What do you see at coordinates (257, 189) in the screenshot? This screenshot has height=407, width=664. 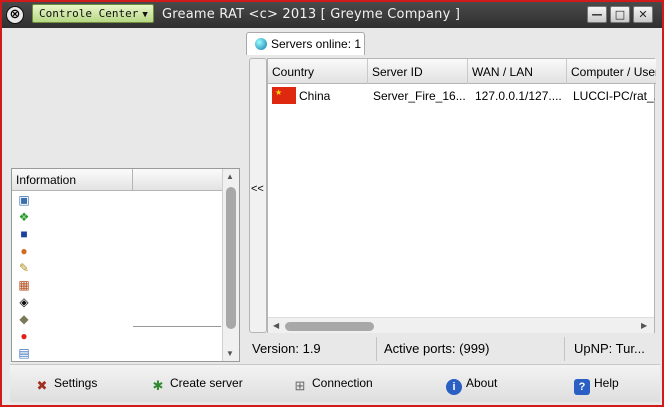 I see `collapse-label: <<` at bounding box center [257, 189].